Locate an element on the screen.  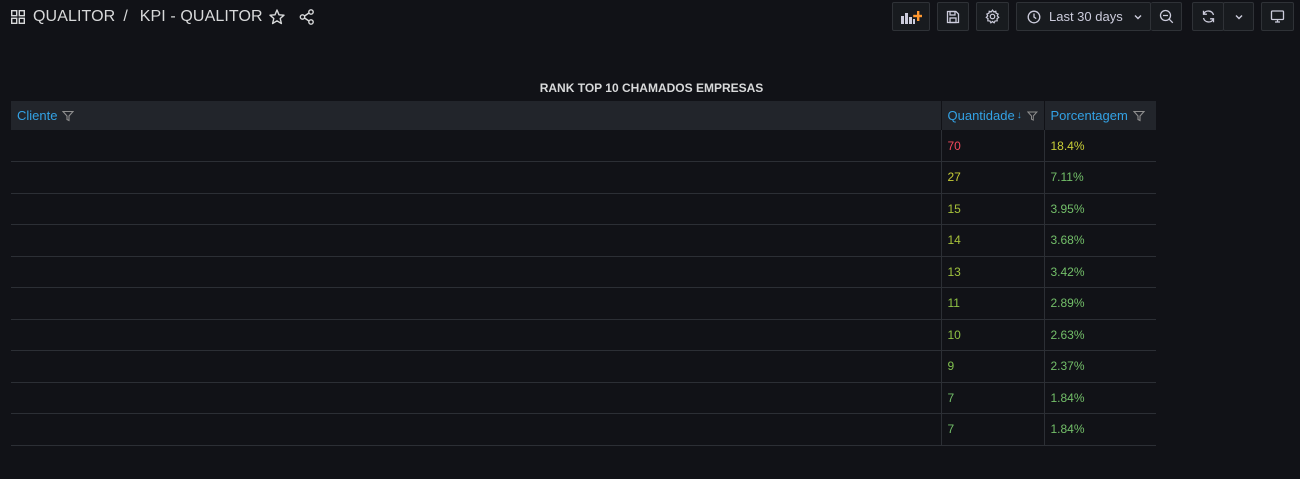
save-dashboard-button is located at coordinates (953, 16).